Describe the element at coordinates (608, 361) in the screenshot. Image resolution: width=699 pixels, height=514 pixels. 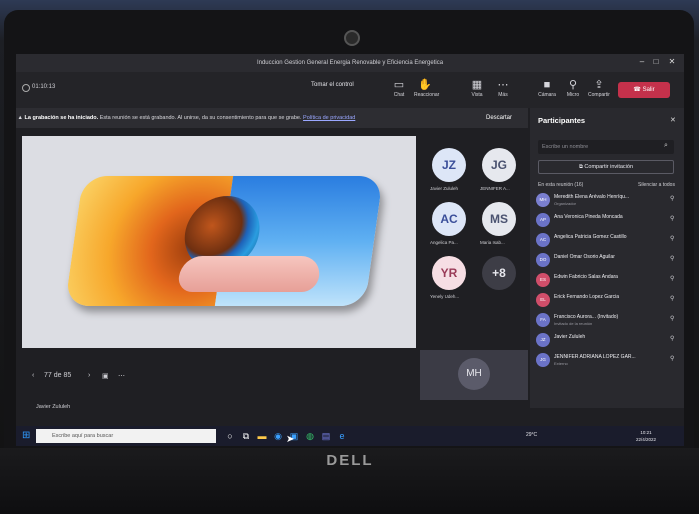
I see `participant-row: JG JENNIFER ADRIANA LOPEZ GAR... Externo ⚲` at that location.